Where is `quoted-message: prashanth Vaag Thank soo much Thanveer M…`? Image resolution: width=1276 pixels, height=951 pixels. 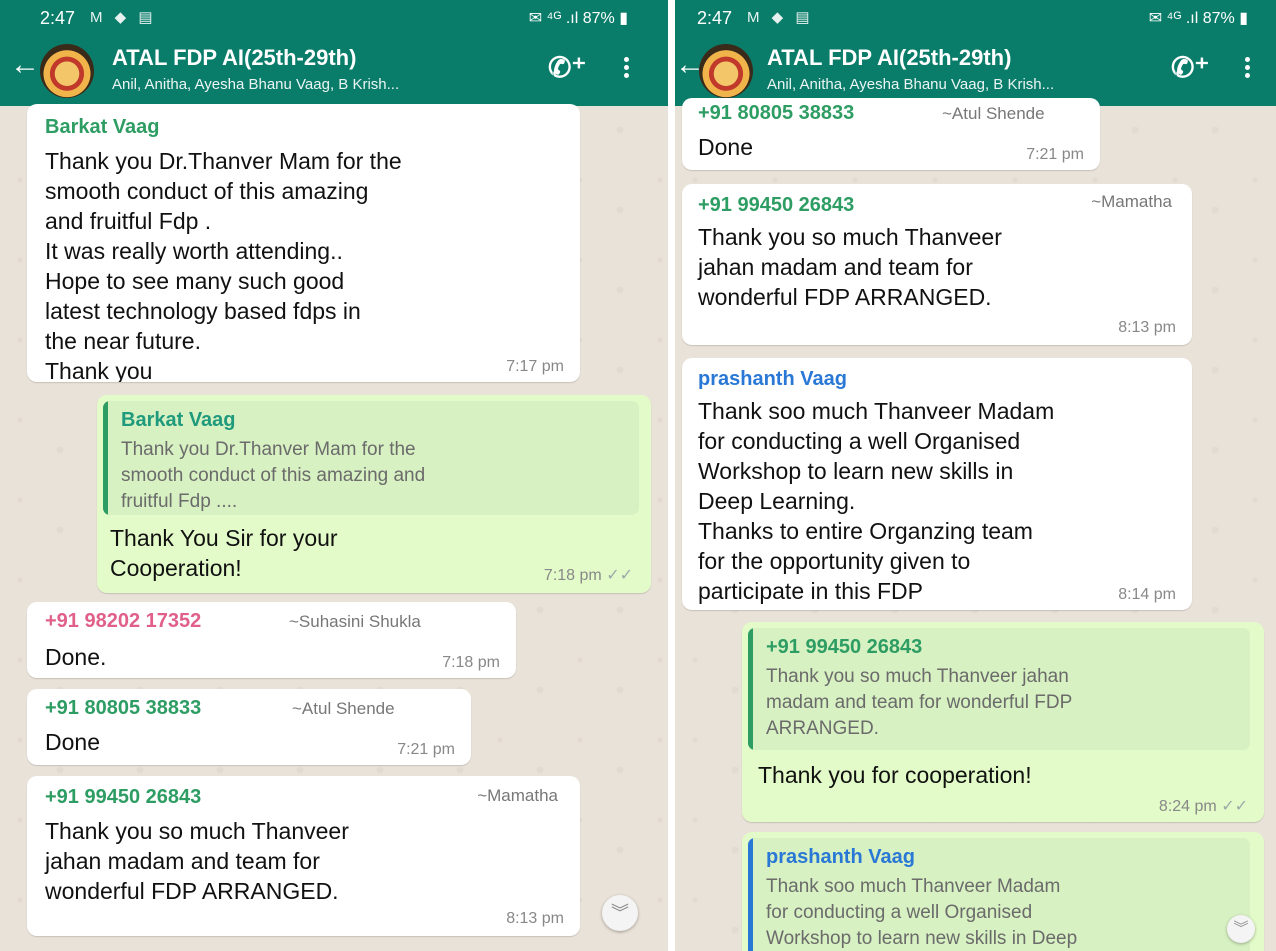
quoted-message: prashanth Vaag Thank soo much Thanveer M… is located at coordinates (999, 894).